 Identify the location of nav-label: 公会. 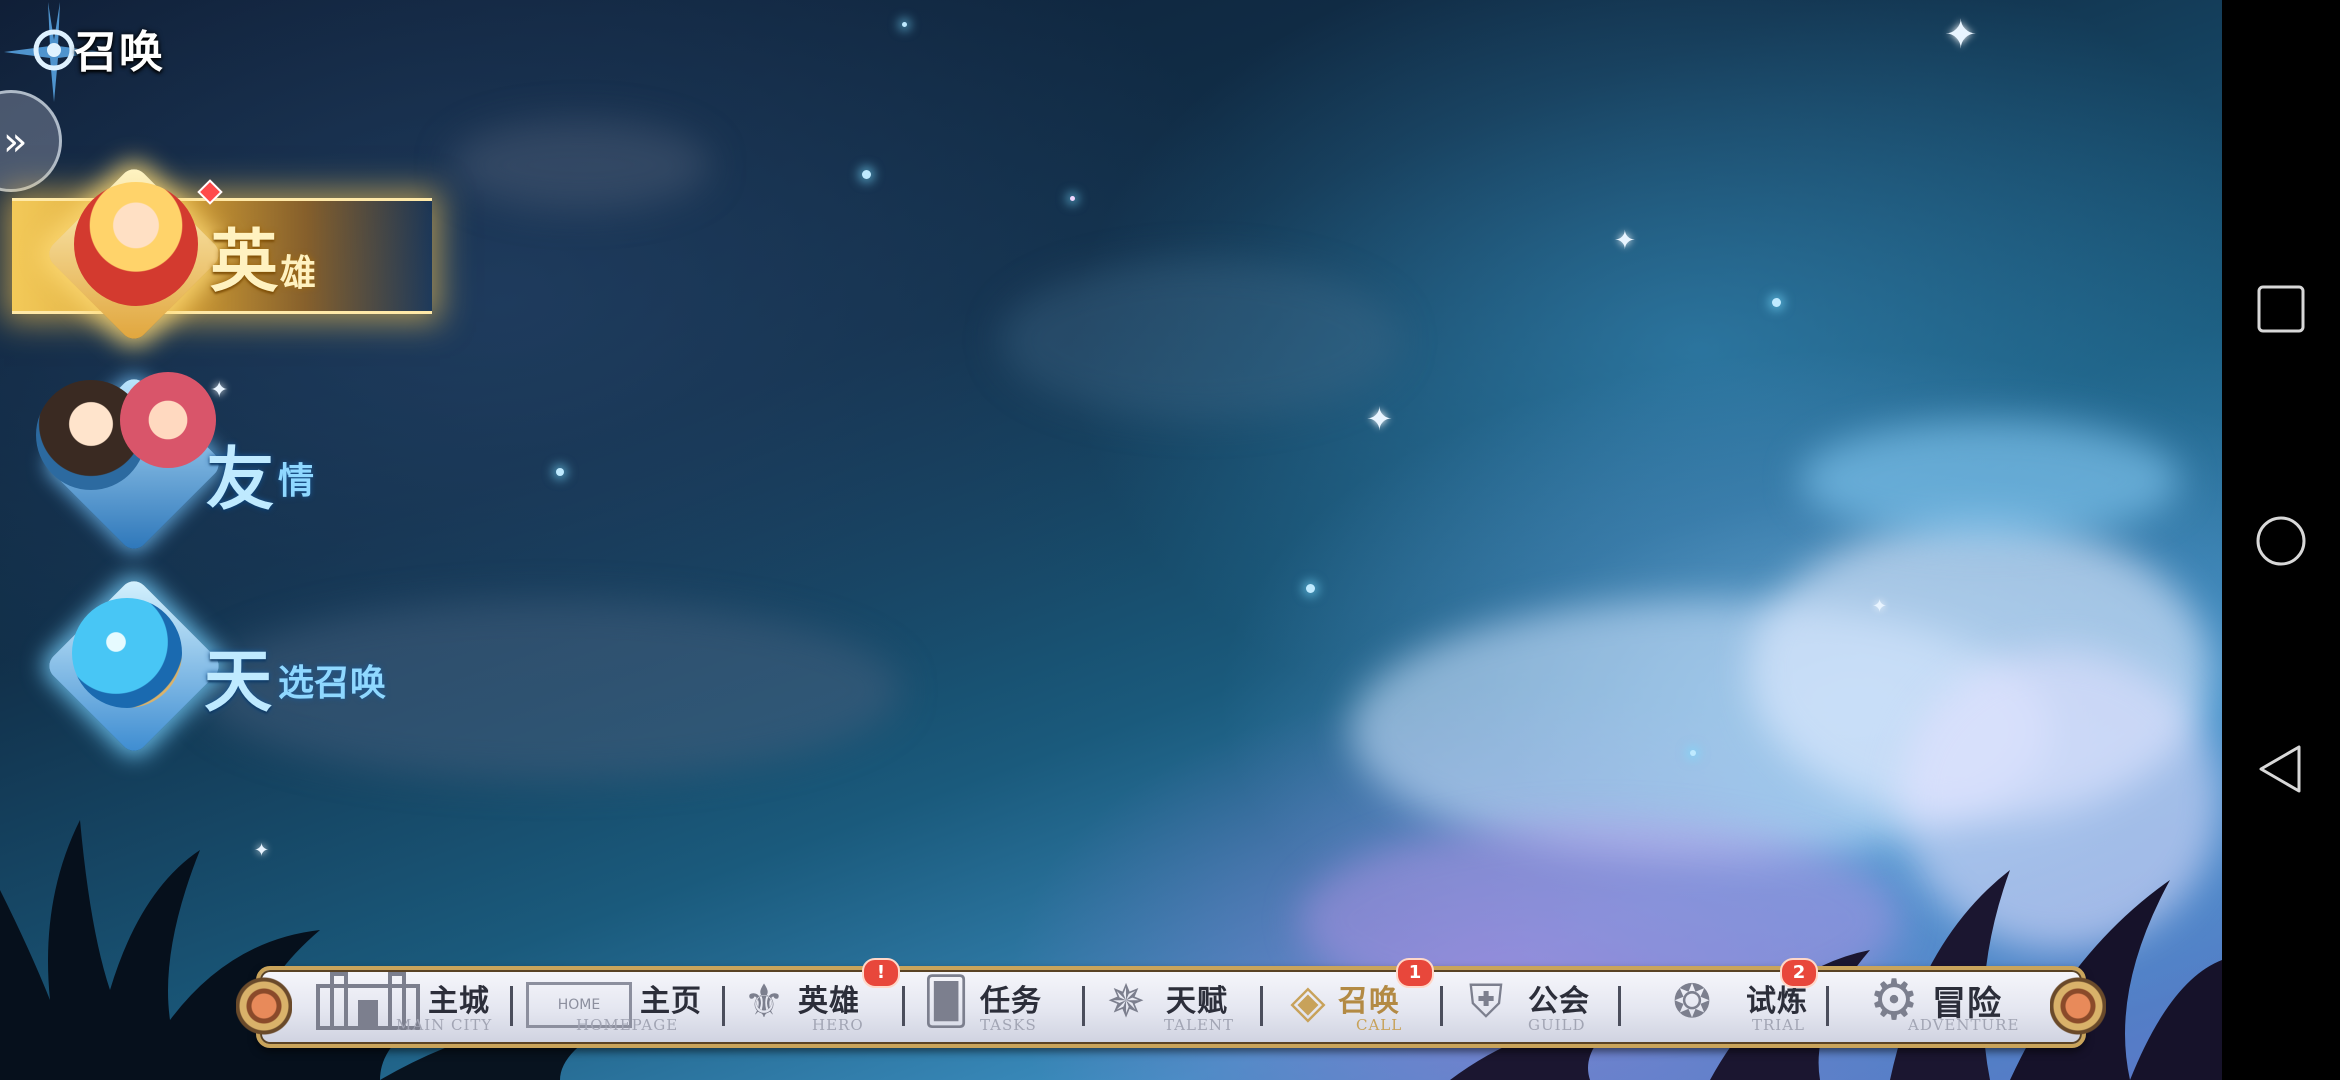
(1559, 1001).